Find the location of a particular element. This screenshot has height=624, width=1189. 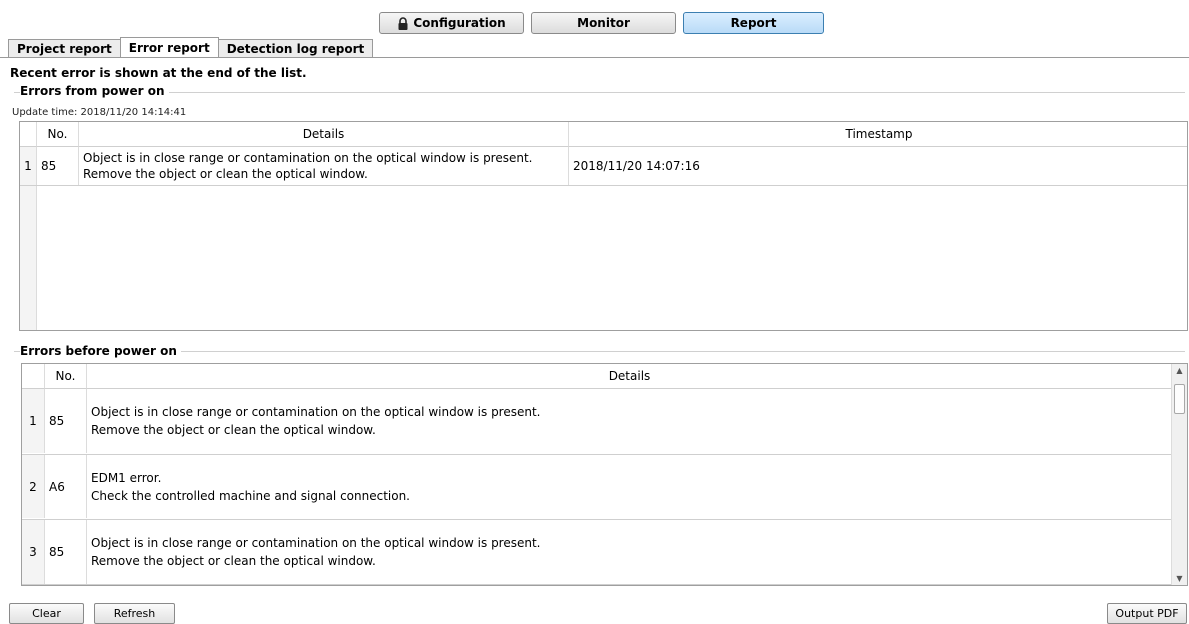

scroll-thumb is located at coordinates (1179, 399).